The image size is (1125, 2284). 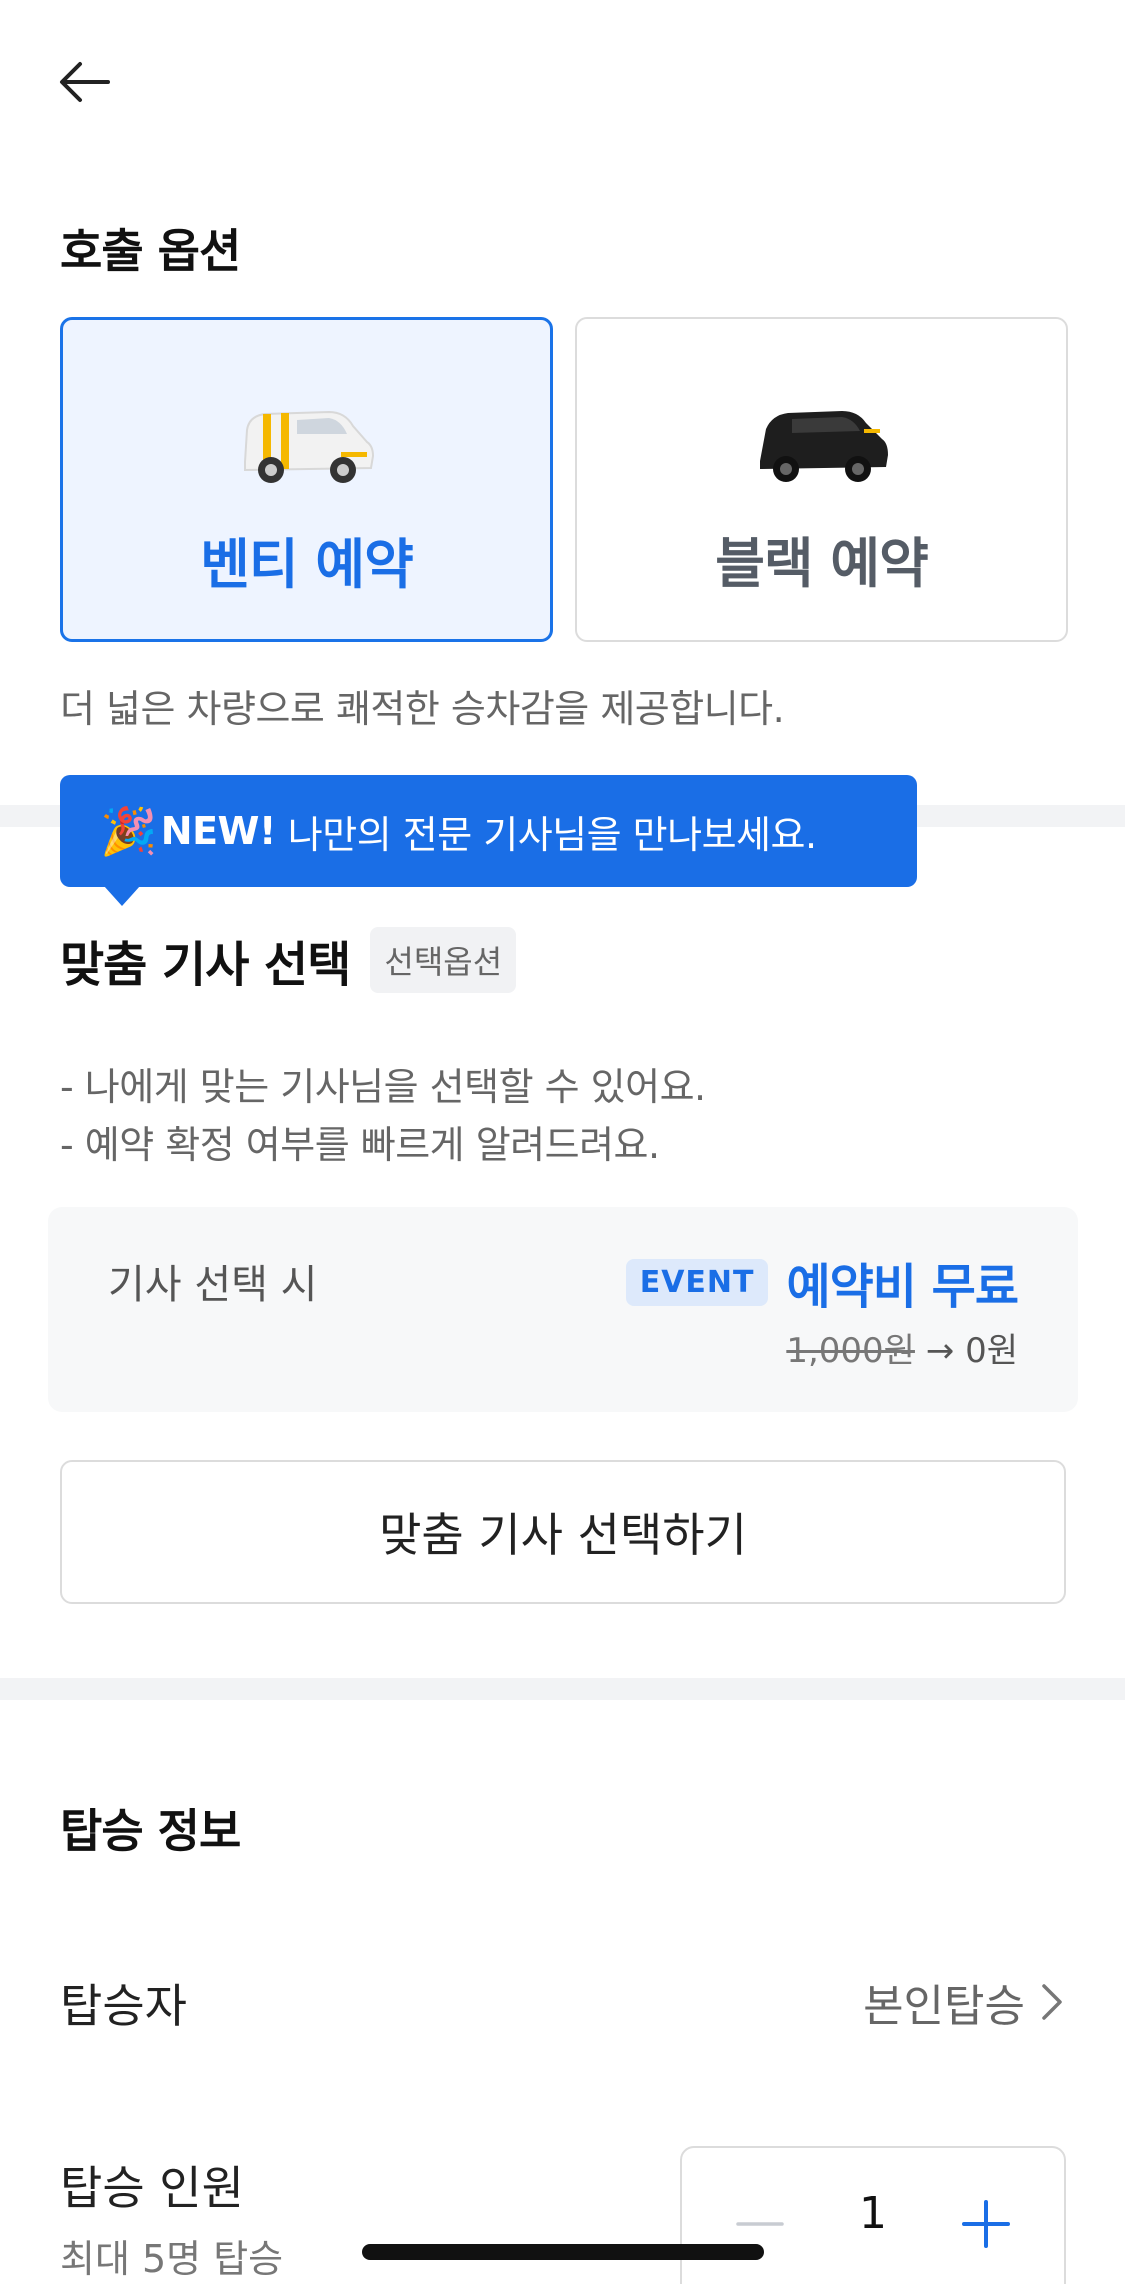 What do you see at coordinates (563, 2252) in the screenshot?
I see `home-indicator` at bounding box center [563, 2252].